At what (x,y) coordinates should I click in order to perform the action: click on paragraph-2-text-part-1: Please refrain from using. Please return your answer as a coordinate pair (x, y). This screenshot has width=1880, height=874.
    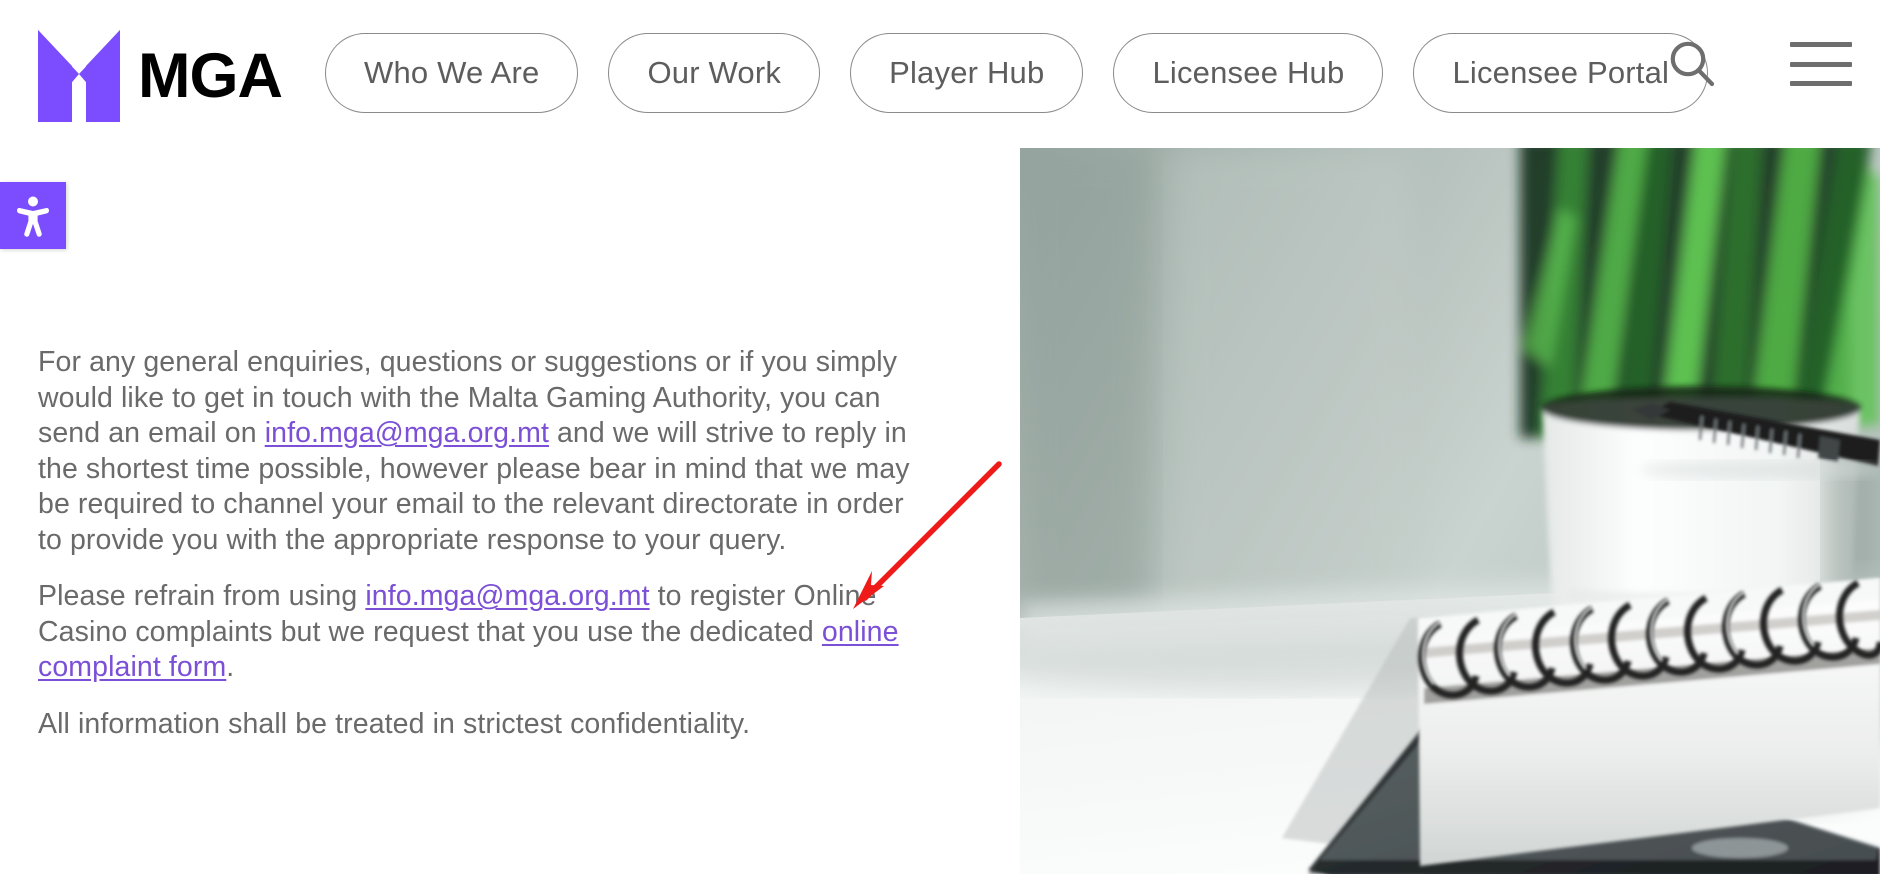
    Looking at the image, I should click on (202, 596).